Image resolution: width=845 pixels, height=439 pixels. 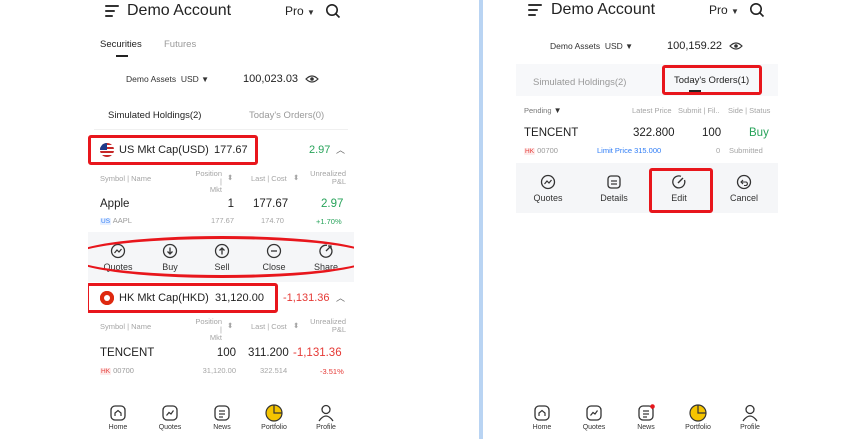 What do you see at coordinates (117, 370) in the screenshot?
I see `tencent-ticker: HK 00700` at bounding box center [117, 370].